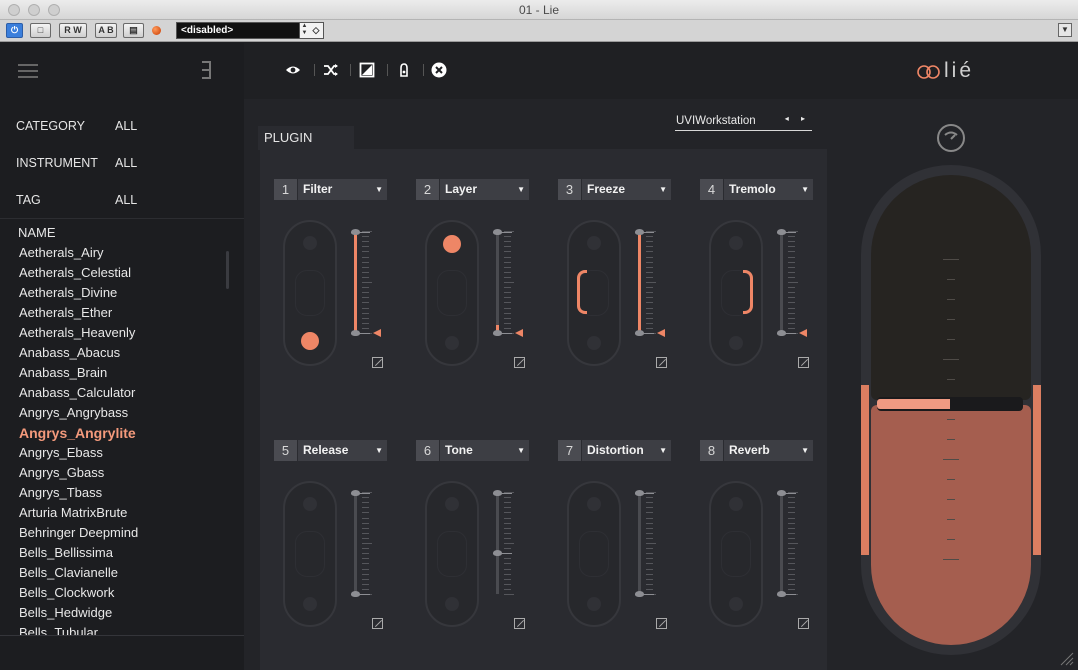  Describe the element at coordinates (951, 525) in the screenshot. I see `master-capsule-bottom` at that location.